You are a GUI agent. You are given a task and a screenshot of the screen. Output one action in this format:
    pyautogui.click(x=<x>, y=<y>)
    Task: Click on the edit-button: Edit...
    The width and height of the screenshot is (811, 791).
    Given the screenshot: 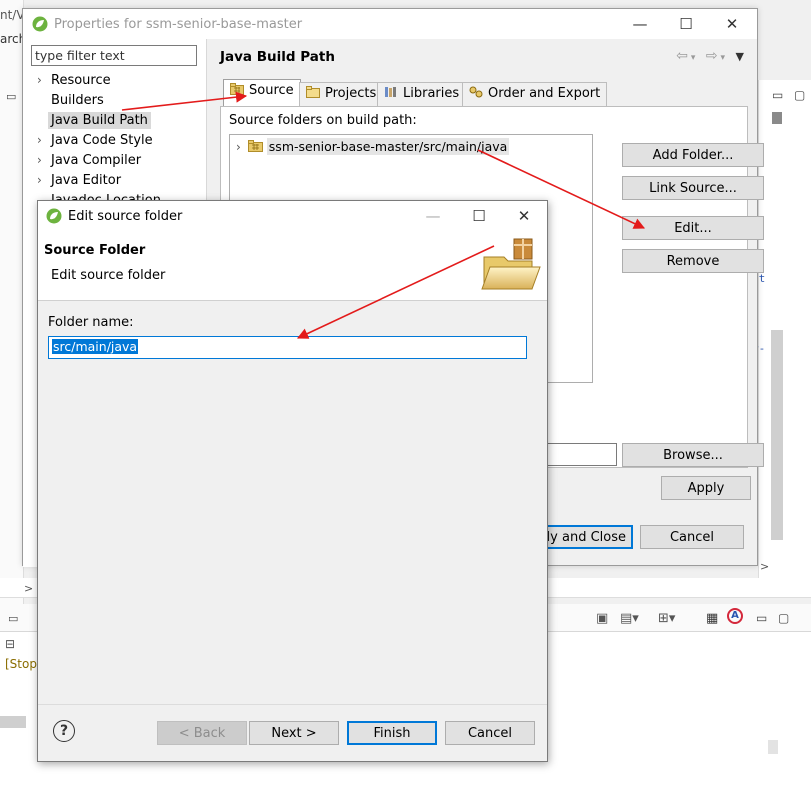 What is the action you would take?
    pyautogui.click(x=693, y=228)
    